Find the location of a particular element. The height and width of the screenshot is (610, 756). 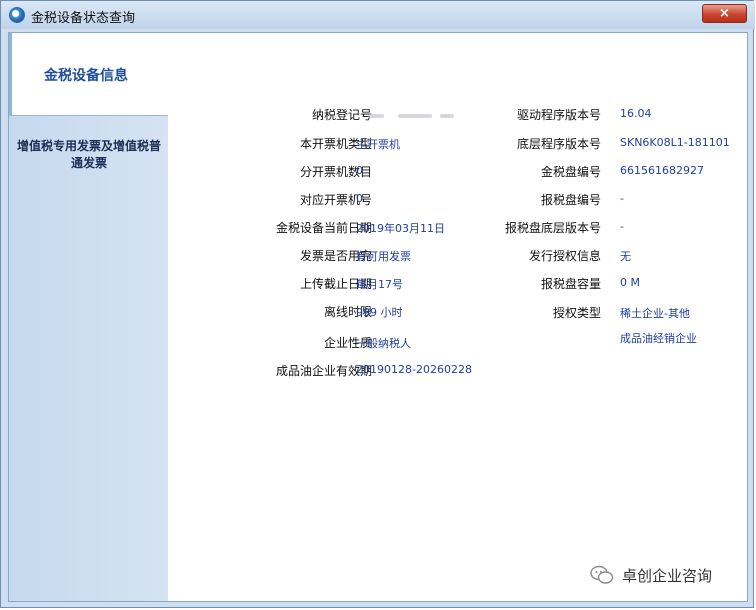

field-label-driver-version: 驱动程序版本号 is located at coordinates (558, 115).